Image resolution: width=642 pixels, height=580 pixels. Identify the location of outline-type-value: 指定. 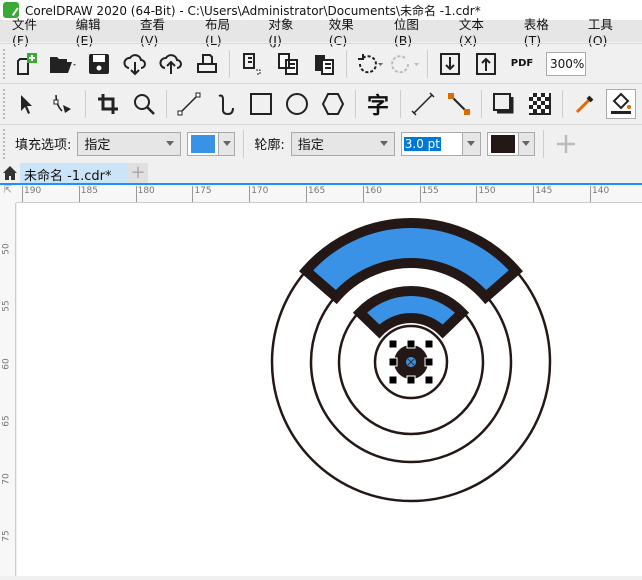
(310, 145).